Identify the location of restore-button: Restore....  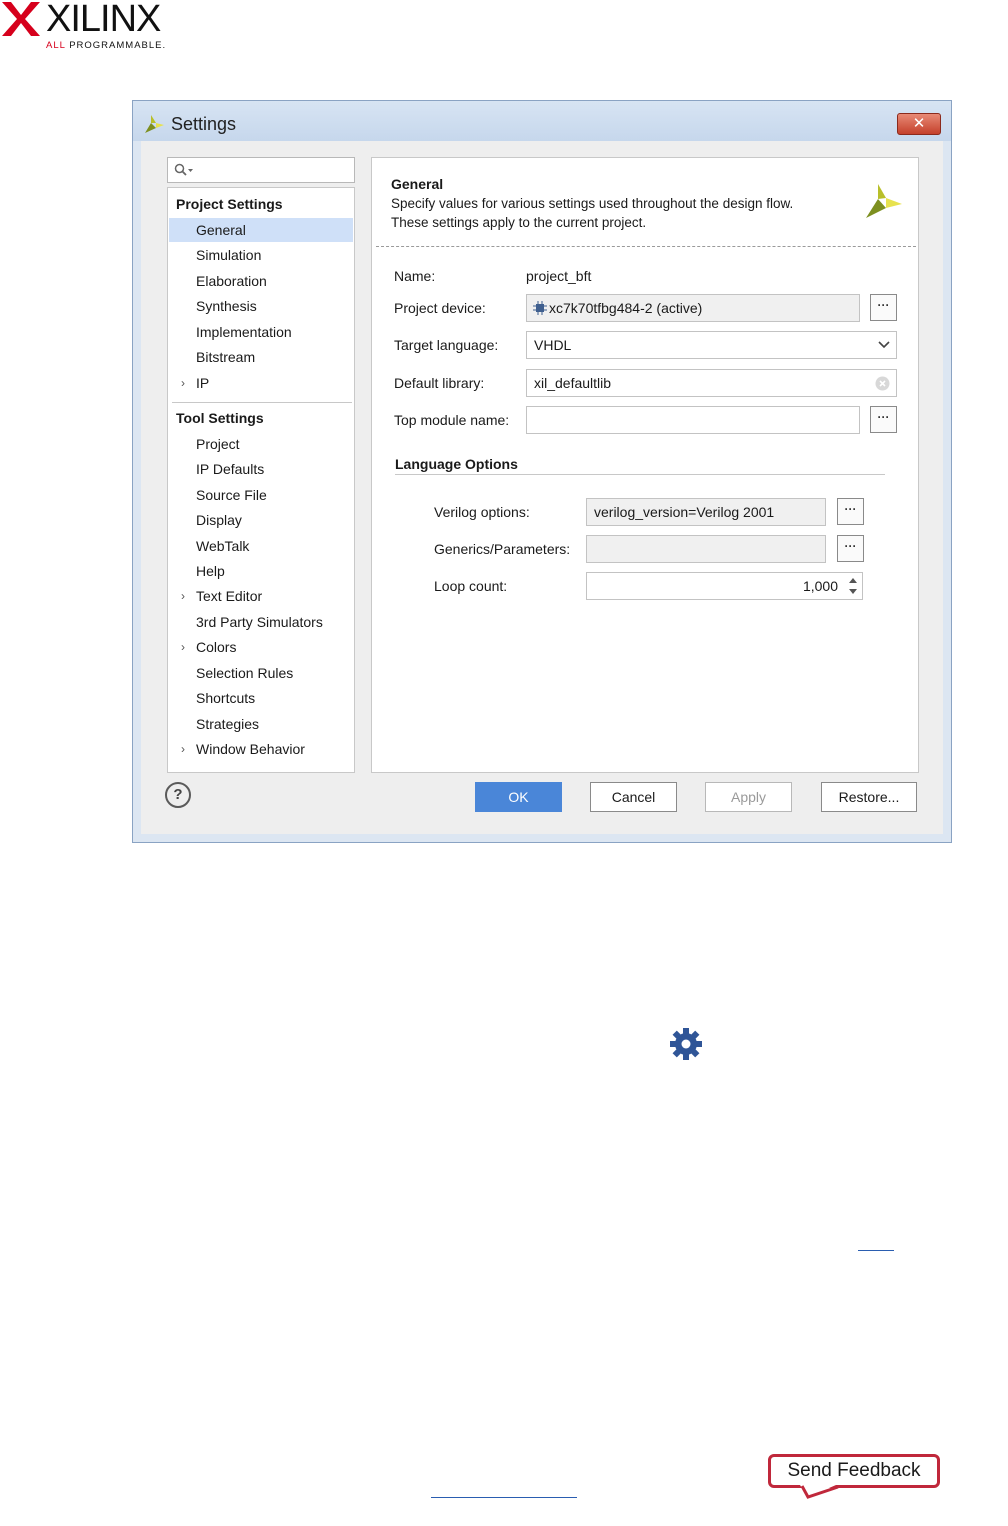
(869, 797).